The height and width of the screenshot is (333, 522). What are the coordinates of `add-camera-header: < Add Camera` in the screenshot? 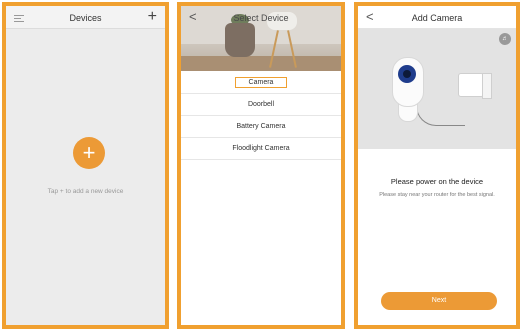 It's located at (437, 17).